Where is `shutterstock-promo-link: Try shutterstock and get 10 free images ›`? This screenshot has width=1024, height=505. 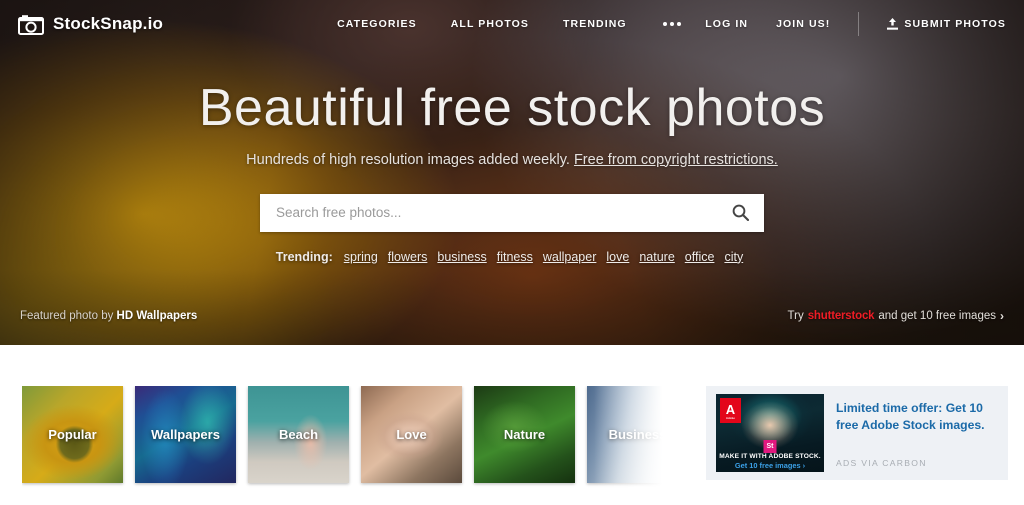
shutterstock-promo-link: Try shutterstock and get 10 free images › is located at coordinates (896, 316).